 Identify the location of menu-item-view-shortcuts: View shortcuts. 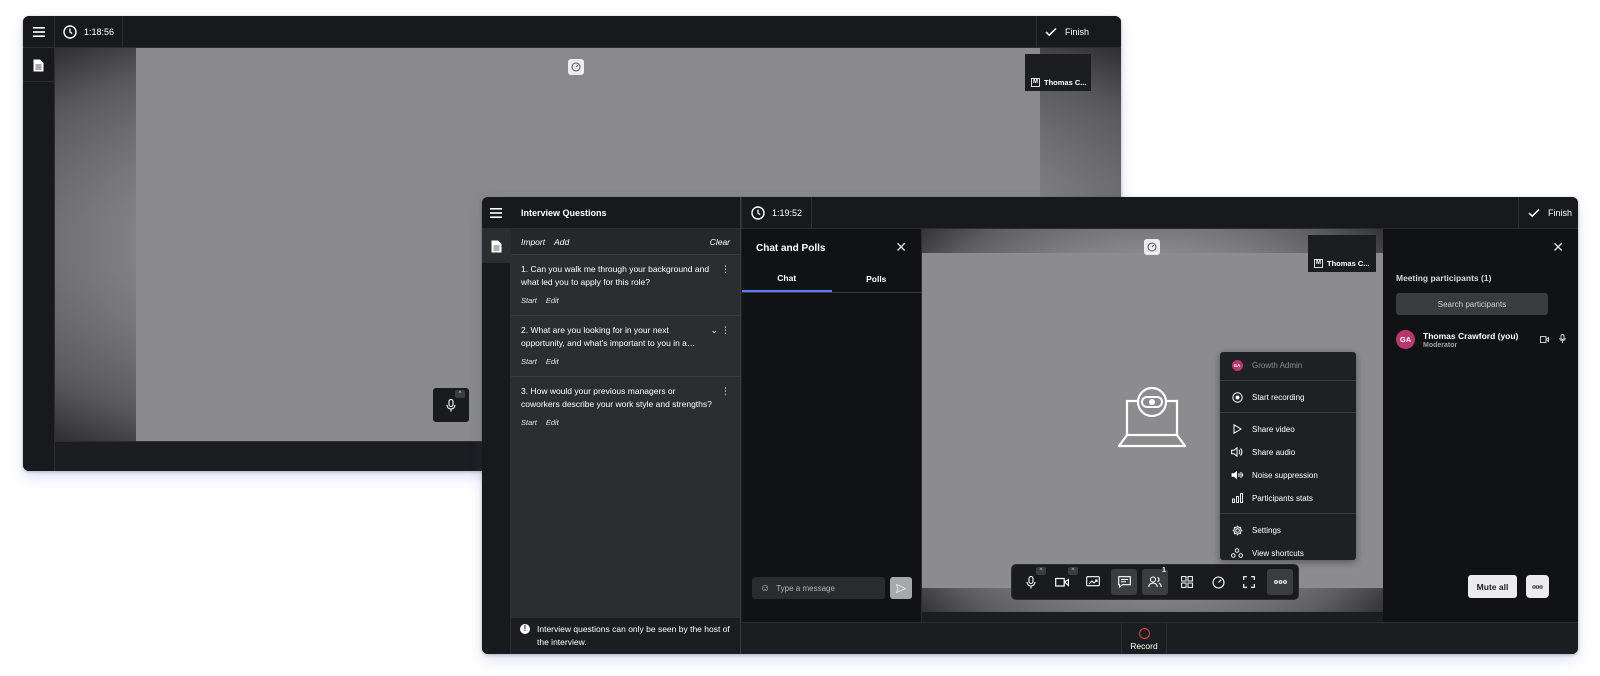
(1267, 553).